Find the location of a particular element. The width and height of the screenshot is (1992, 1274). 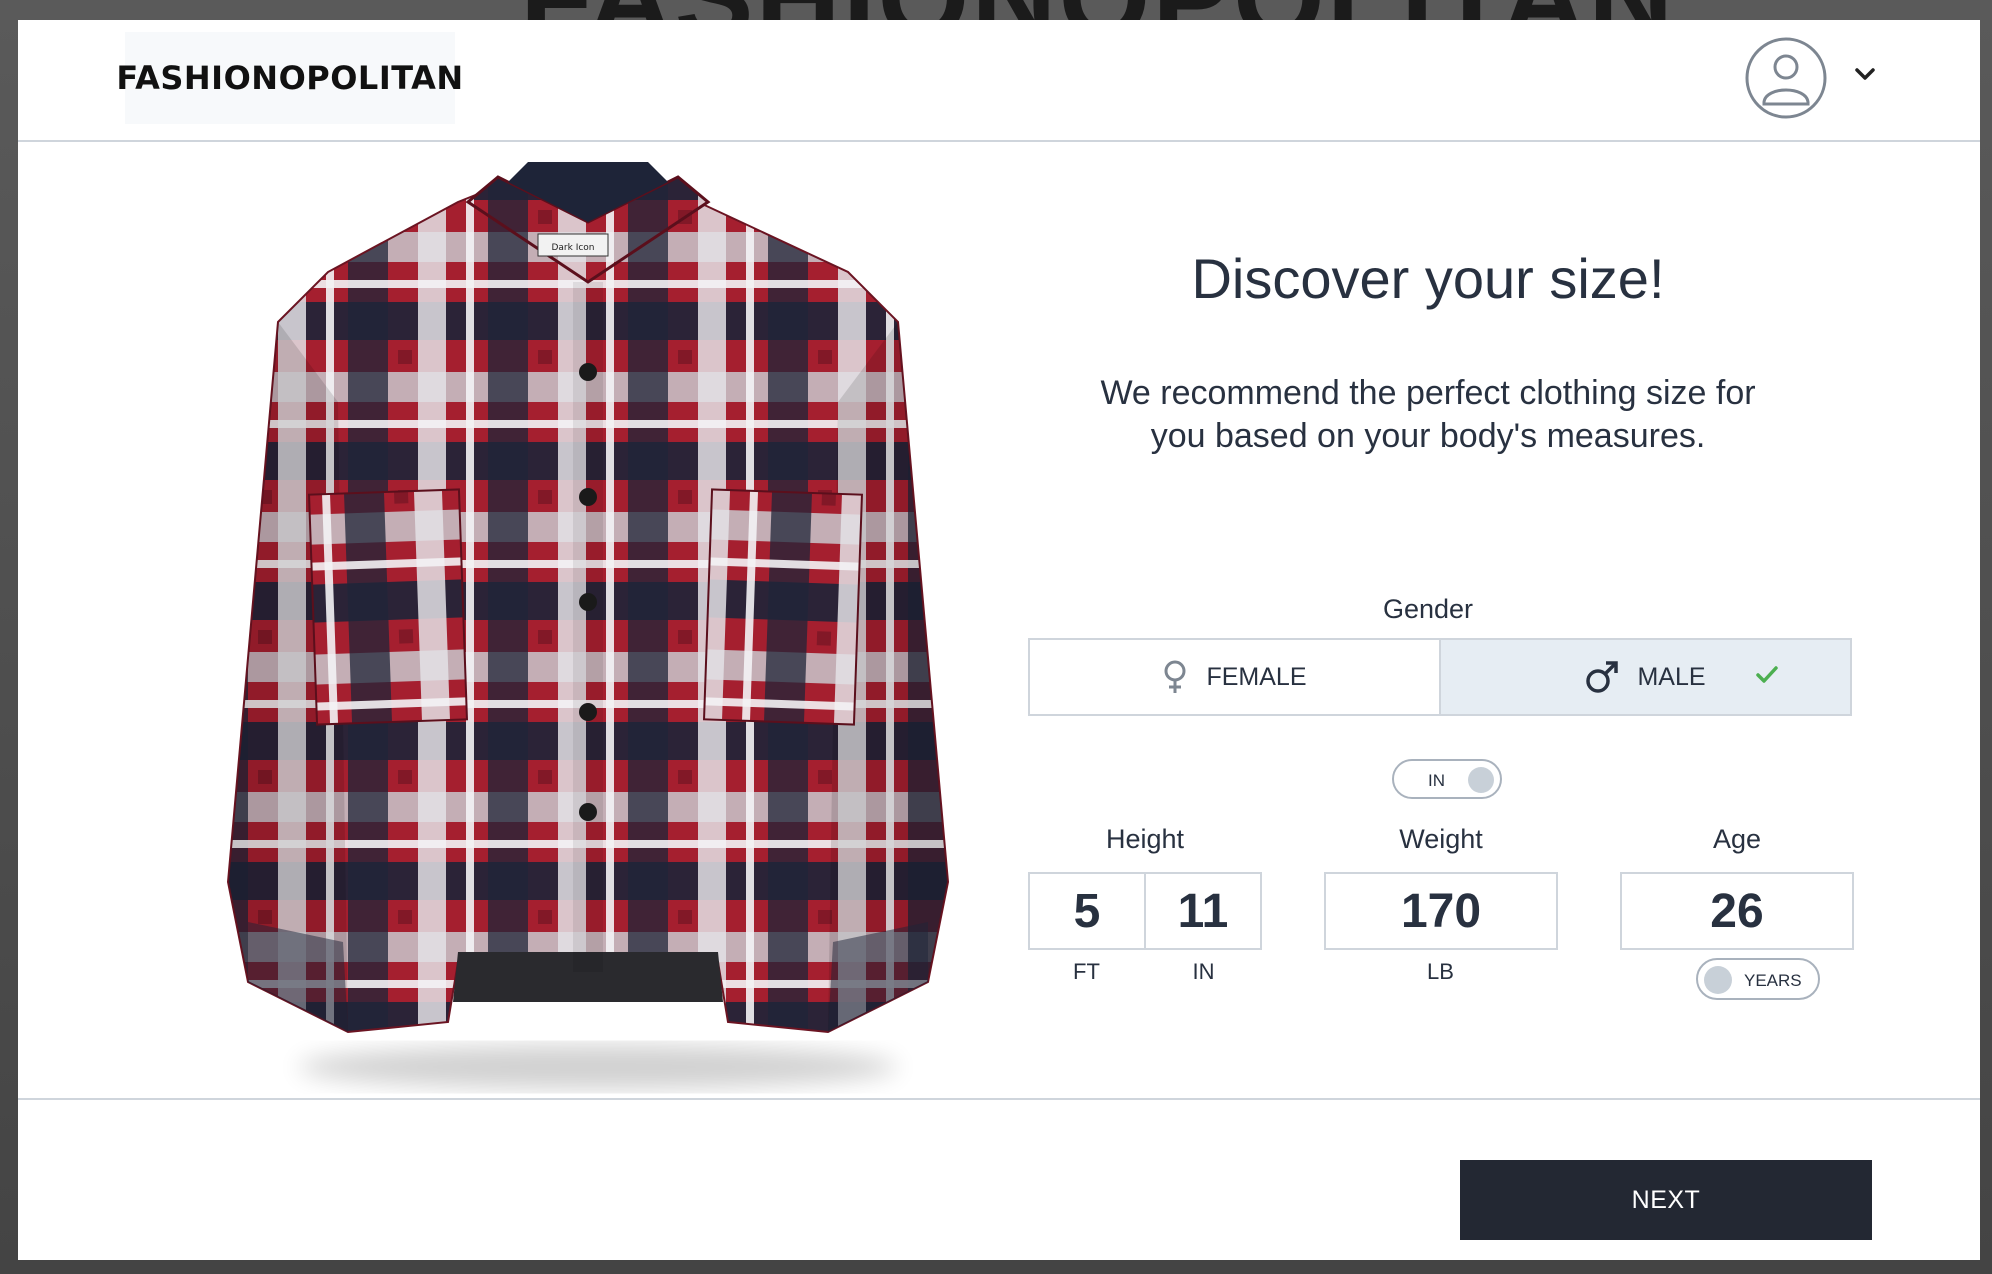

male-label: MALE is located at coordinates (1671, 676).